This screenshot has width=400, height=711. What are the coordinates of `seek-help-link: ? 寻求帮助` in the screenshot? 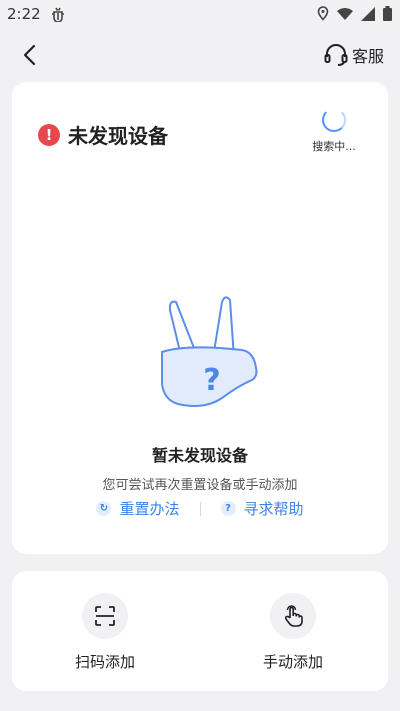 It's located at (262, 508).